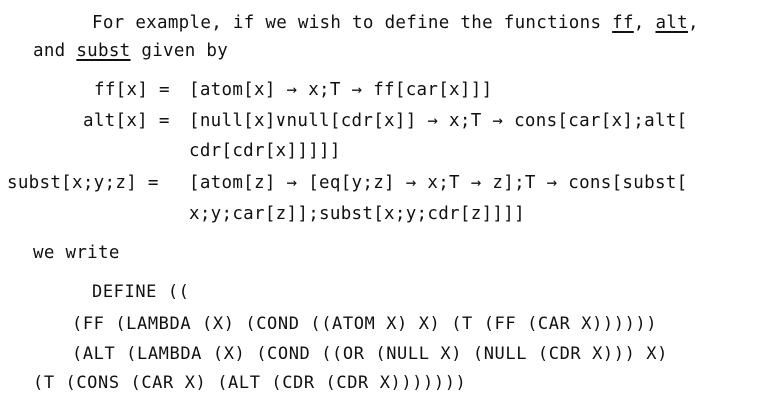  I want to click on alt-definition-lhs: alt[x] =, so click(126, 121).